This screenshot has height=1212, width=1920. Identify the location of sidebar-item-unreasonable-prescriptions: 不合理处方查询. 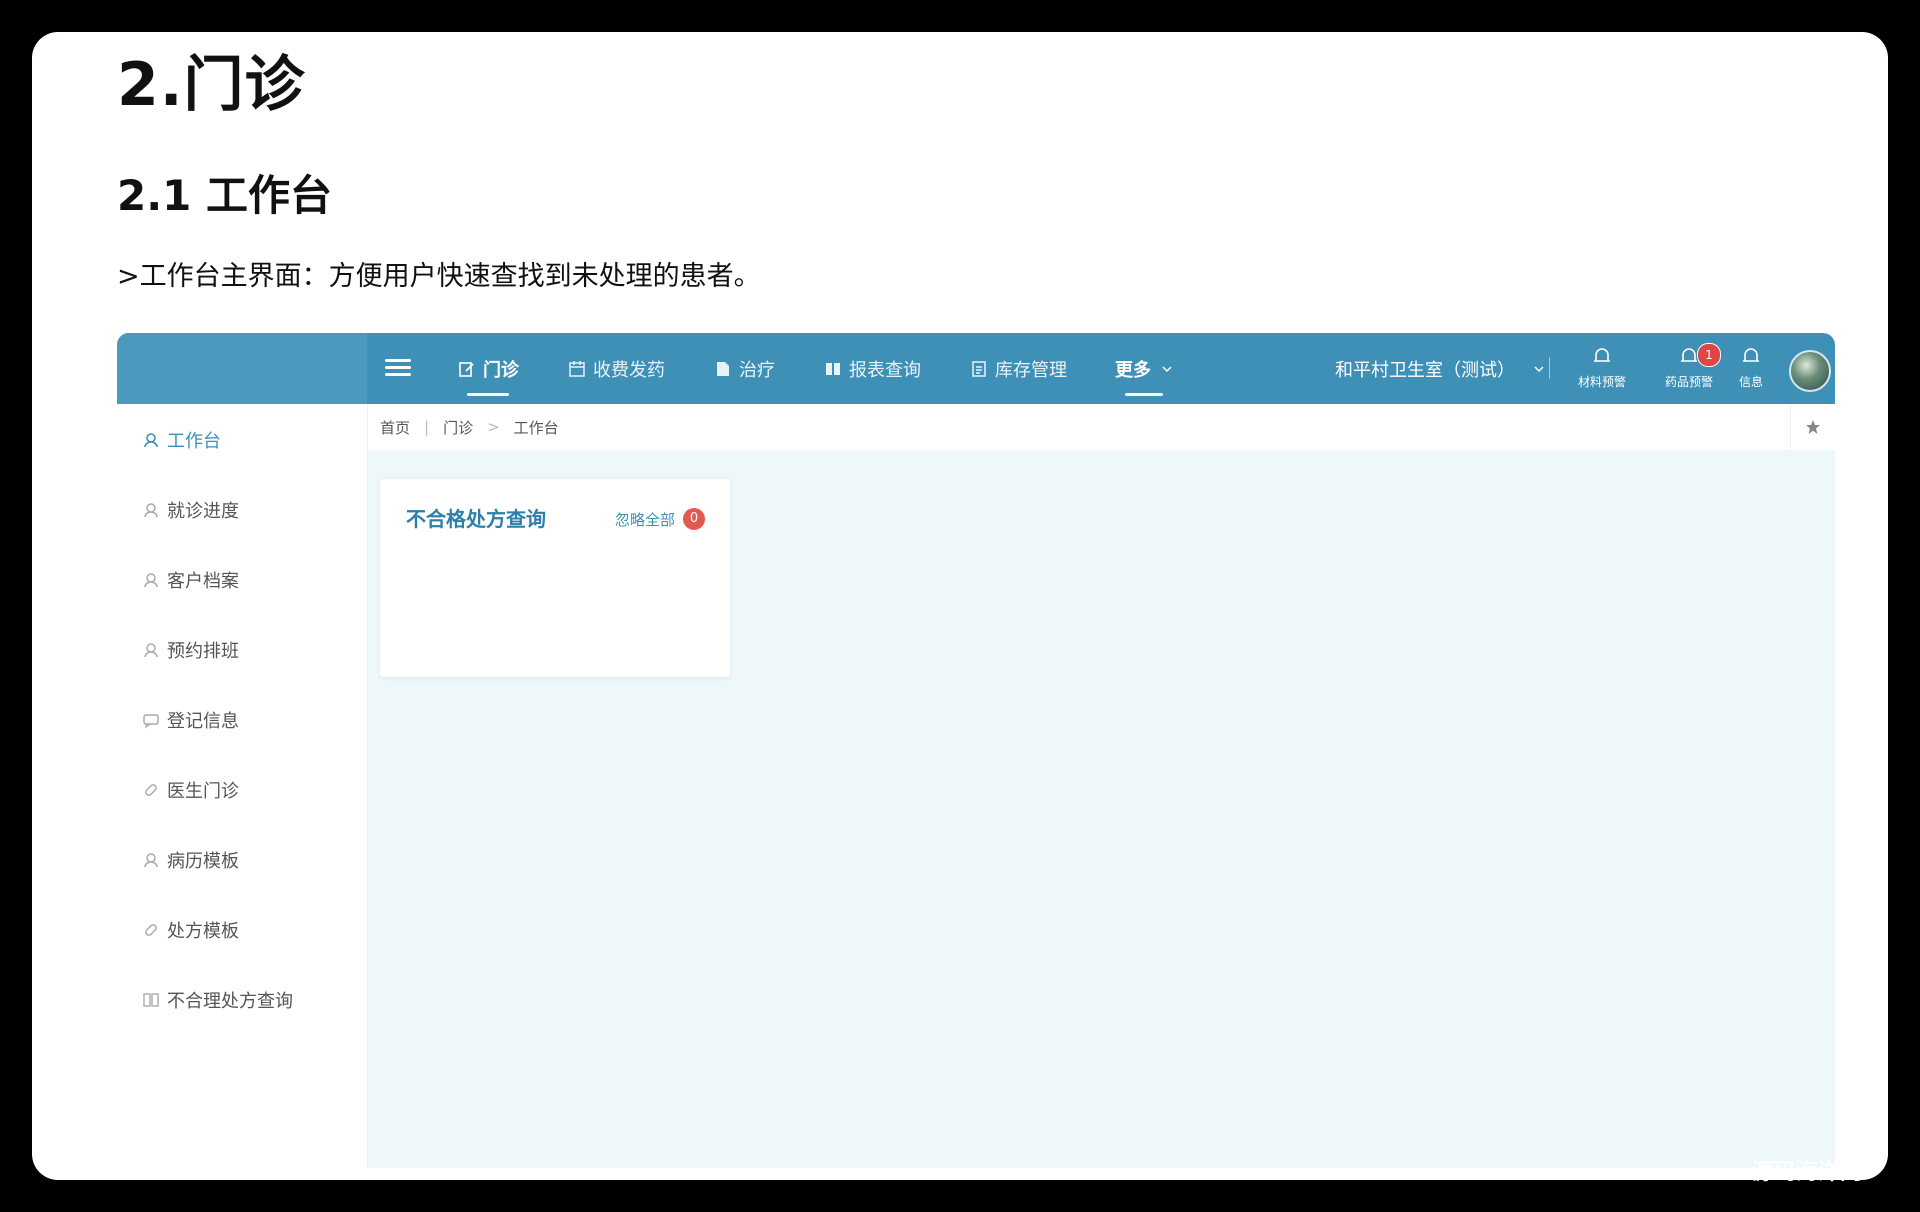
(217, 1000).